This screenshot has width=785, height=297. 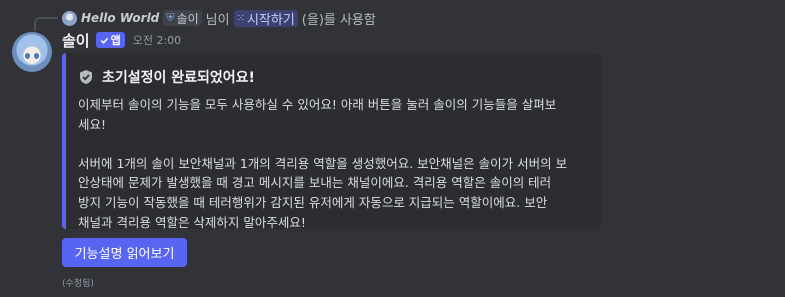 What do you see at coordinates (120, 18) in the screenshot?
I see `reply-username: Hello World` at bounding box center [120, 18].